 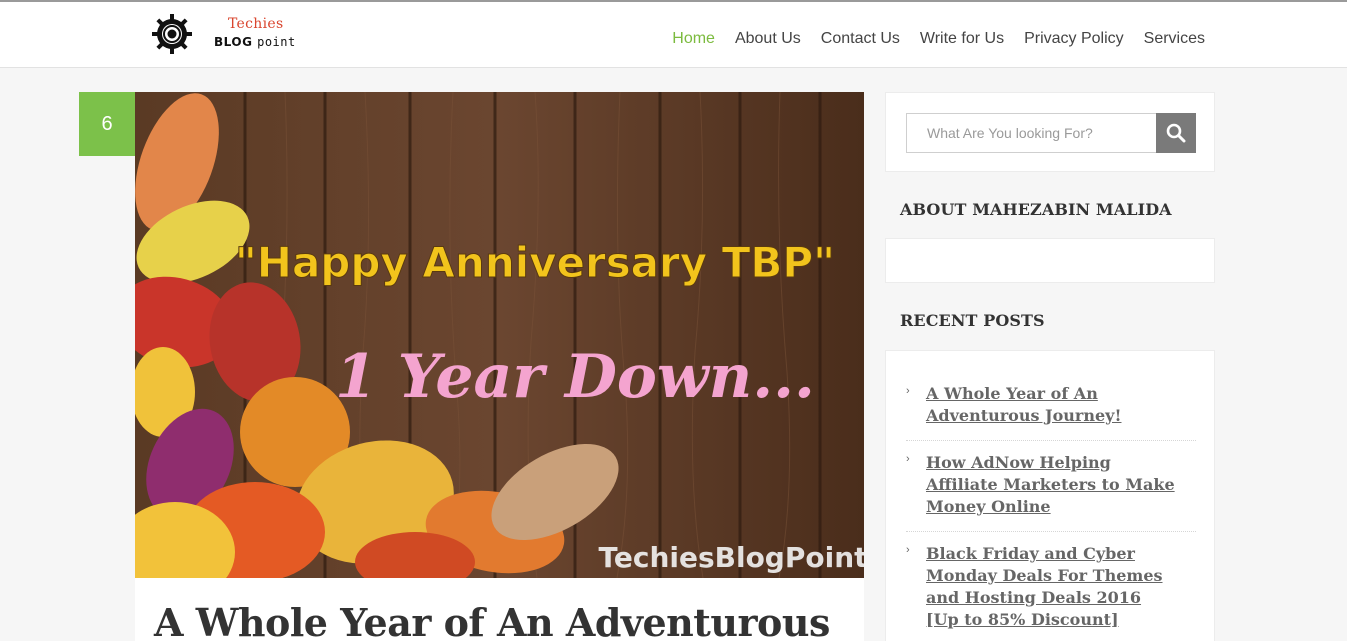 I want to click on about-heading: ABOUT MAHEZABIN MALIDA, so click(x=1036, y=209).